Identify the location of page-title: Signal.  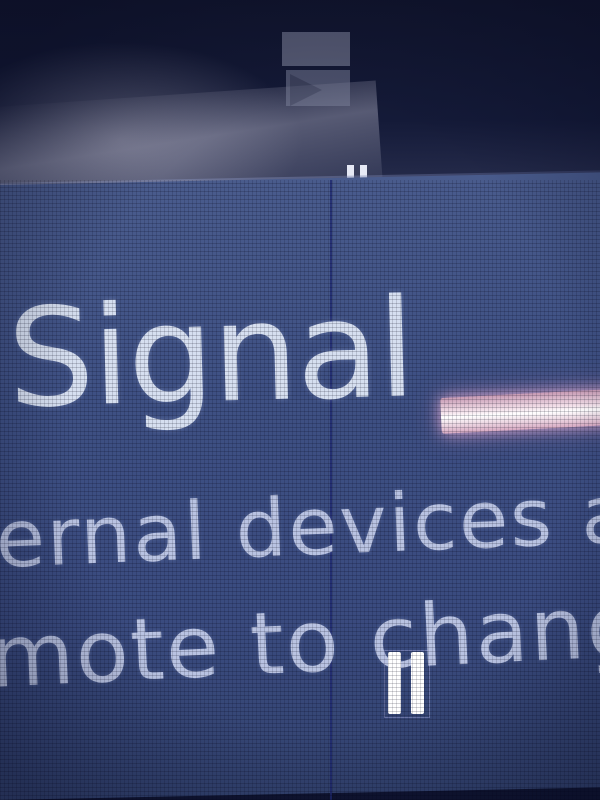
(210, 354).